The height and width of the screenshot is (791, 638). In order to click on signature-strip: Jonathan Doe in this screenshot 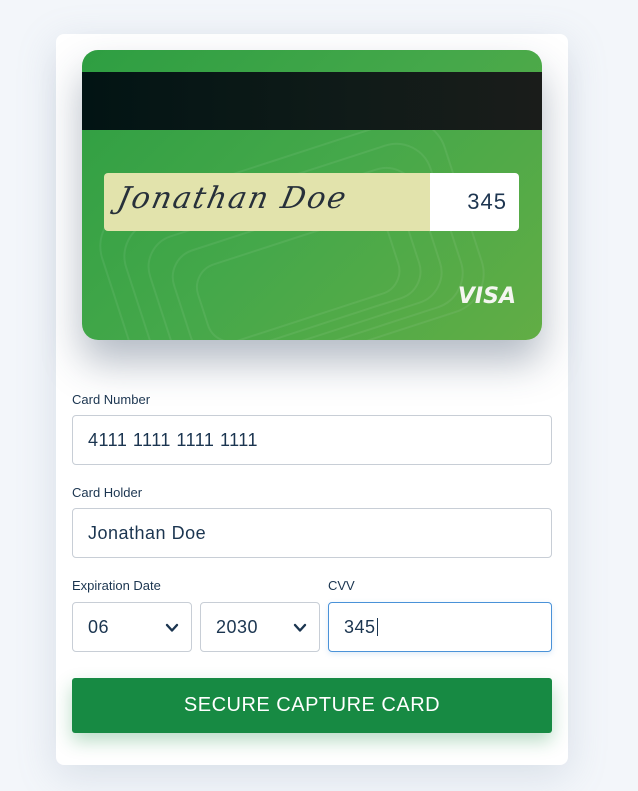, I will do `click(267, 202)`.